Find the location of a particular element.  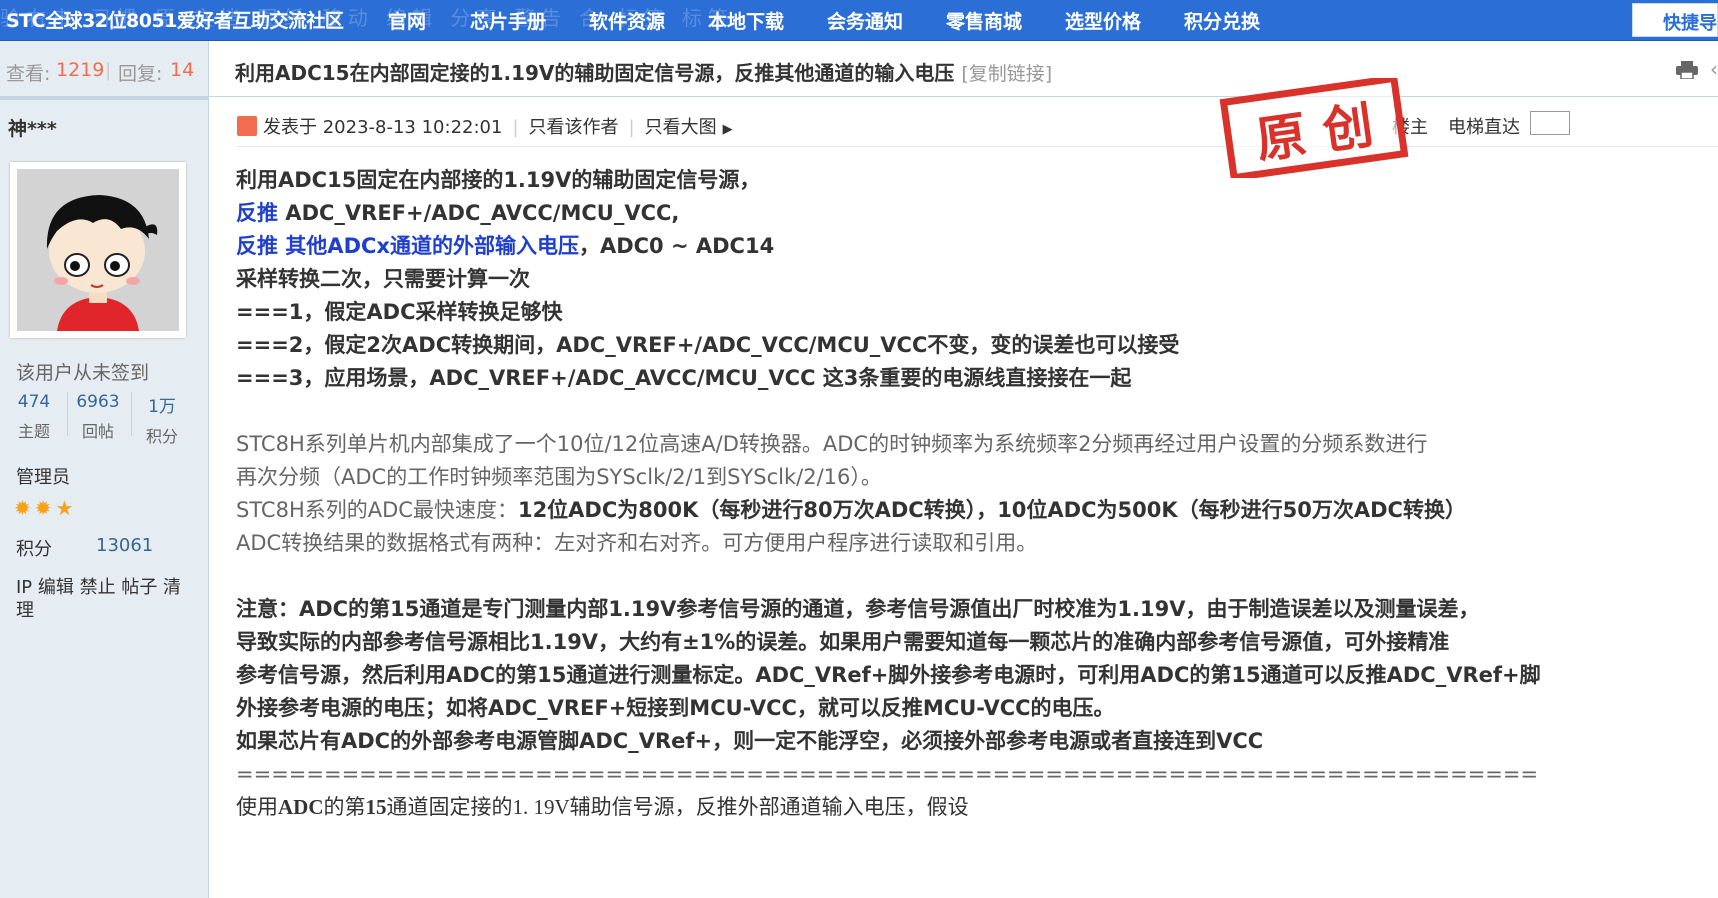

post-date: 发表于 2023-8-13 10:22:01 is located at coordinates (383, 127).